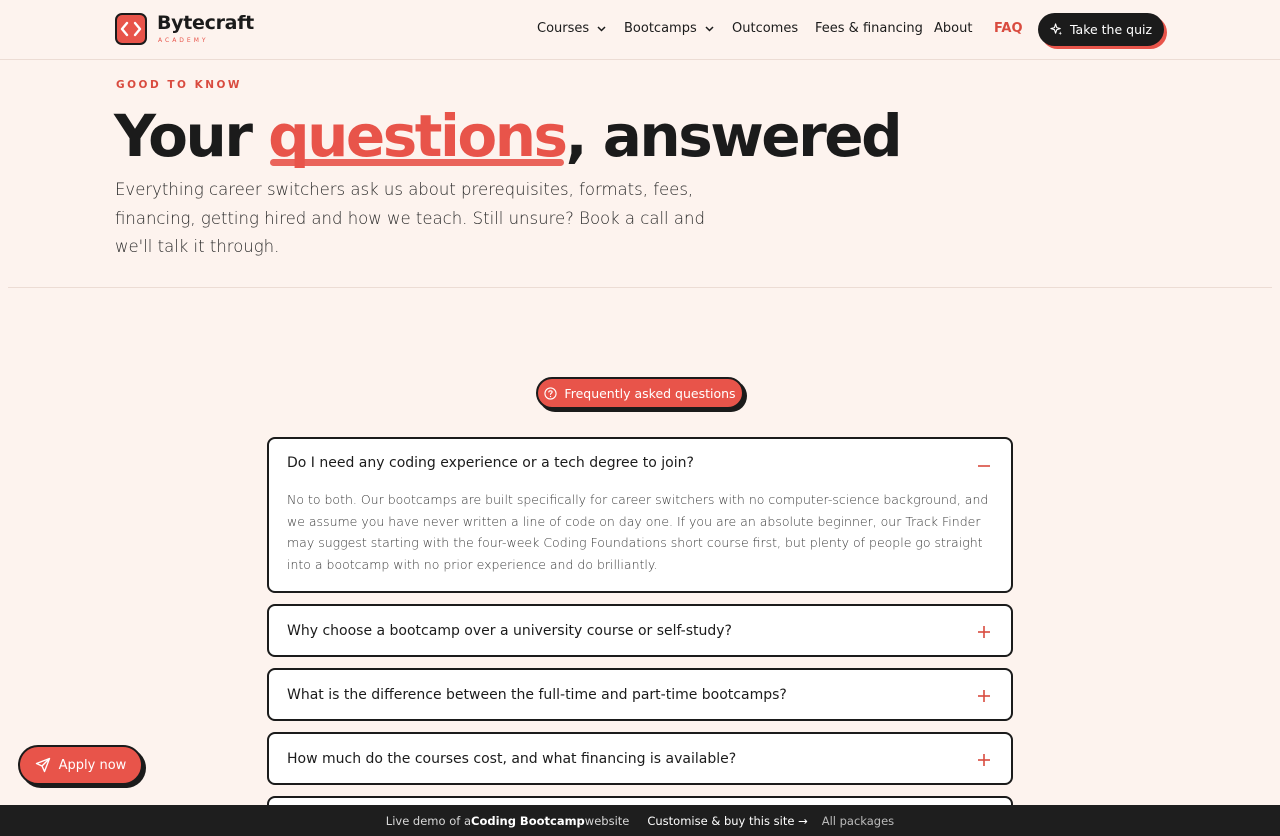 Image resolution: width=1280 pixels, height=836 pixels. I want to click on title-pre: Your, so click(191, 136).